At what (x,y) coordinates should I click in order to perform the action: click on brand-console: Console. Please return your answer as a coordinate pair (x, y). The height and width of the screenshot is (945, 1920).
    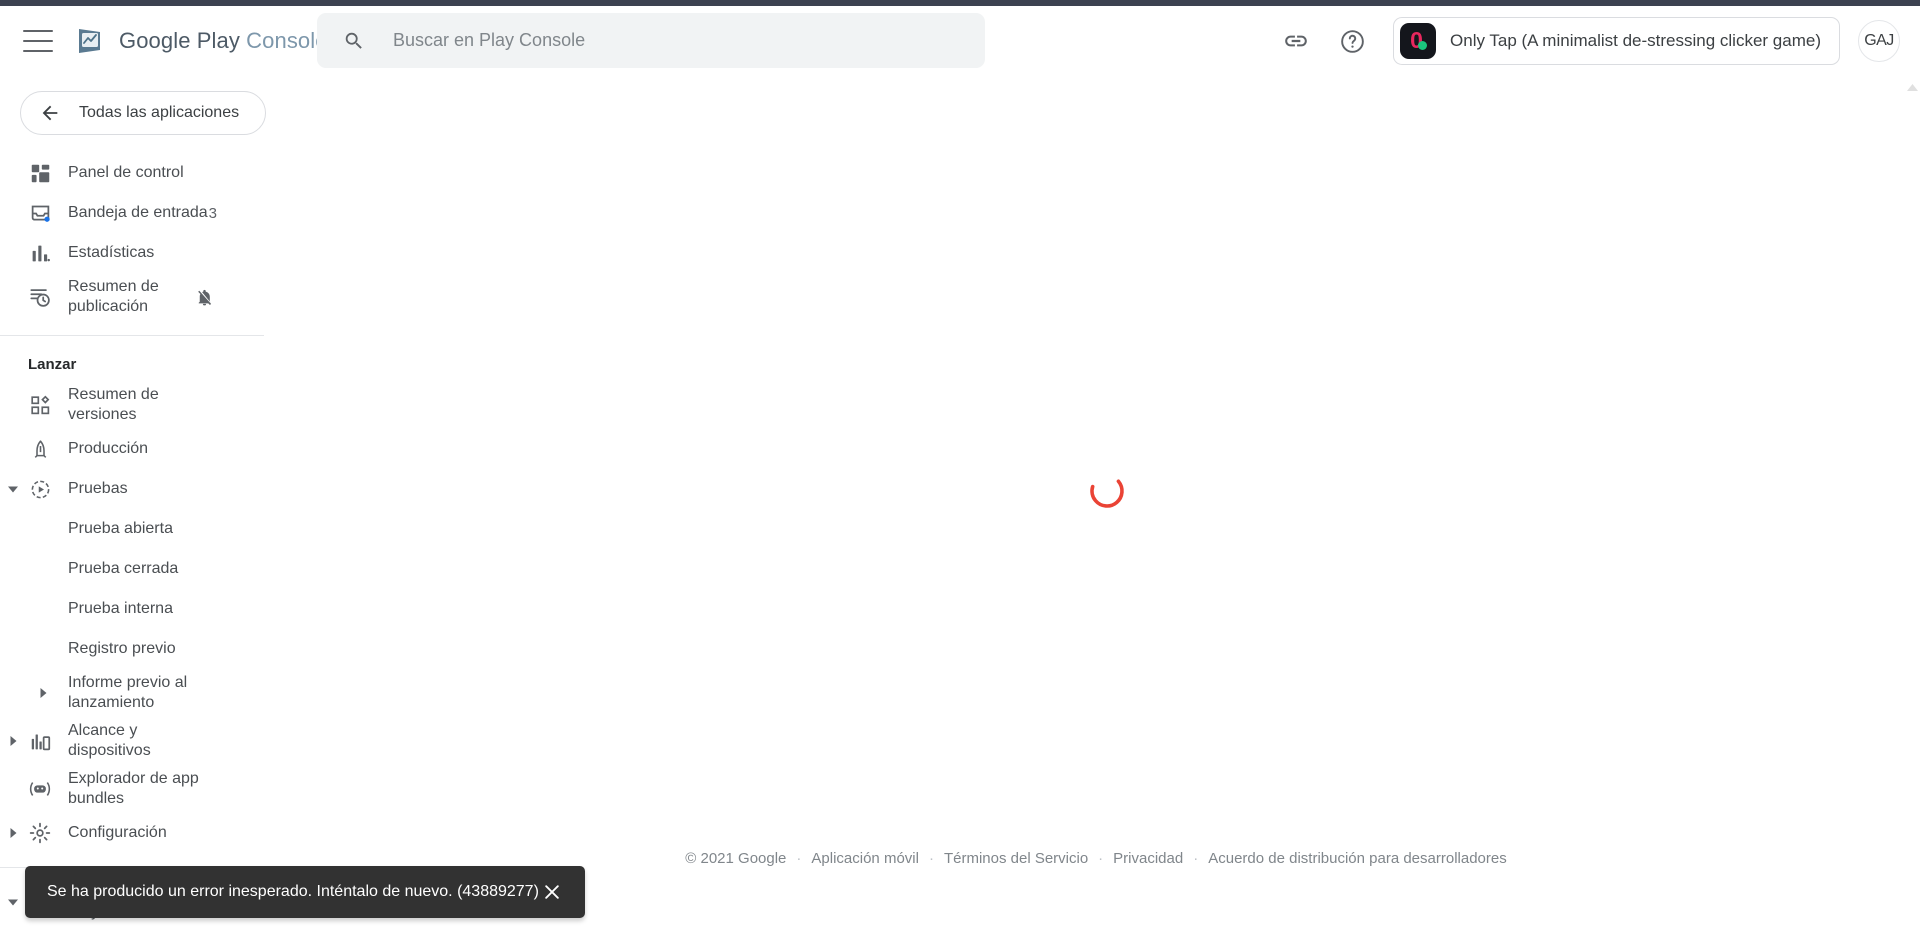
    Looking at the image, I should click on (287, 40).